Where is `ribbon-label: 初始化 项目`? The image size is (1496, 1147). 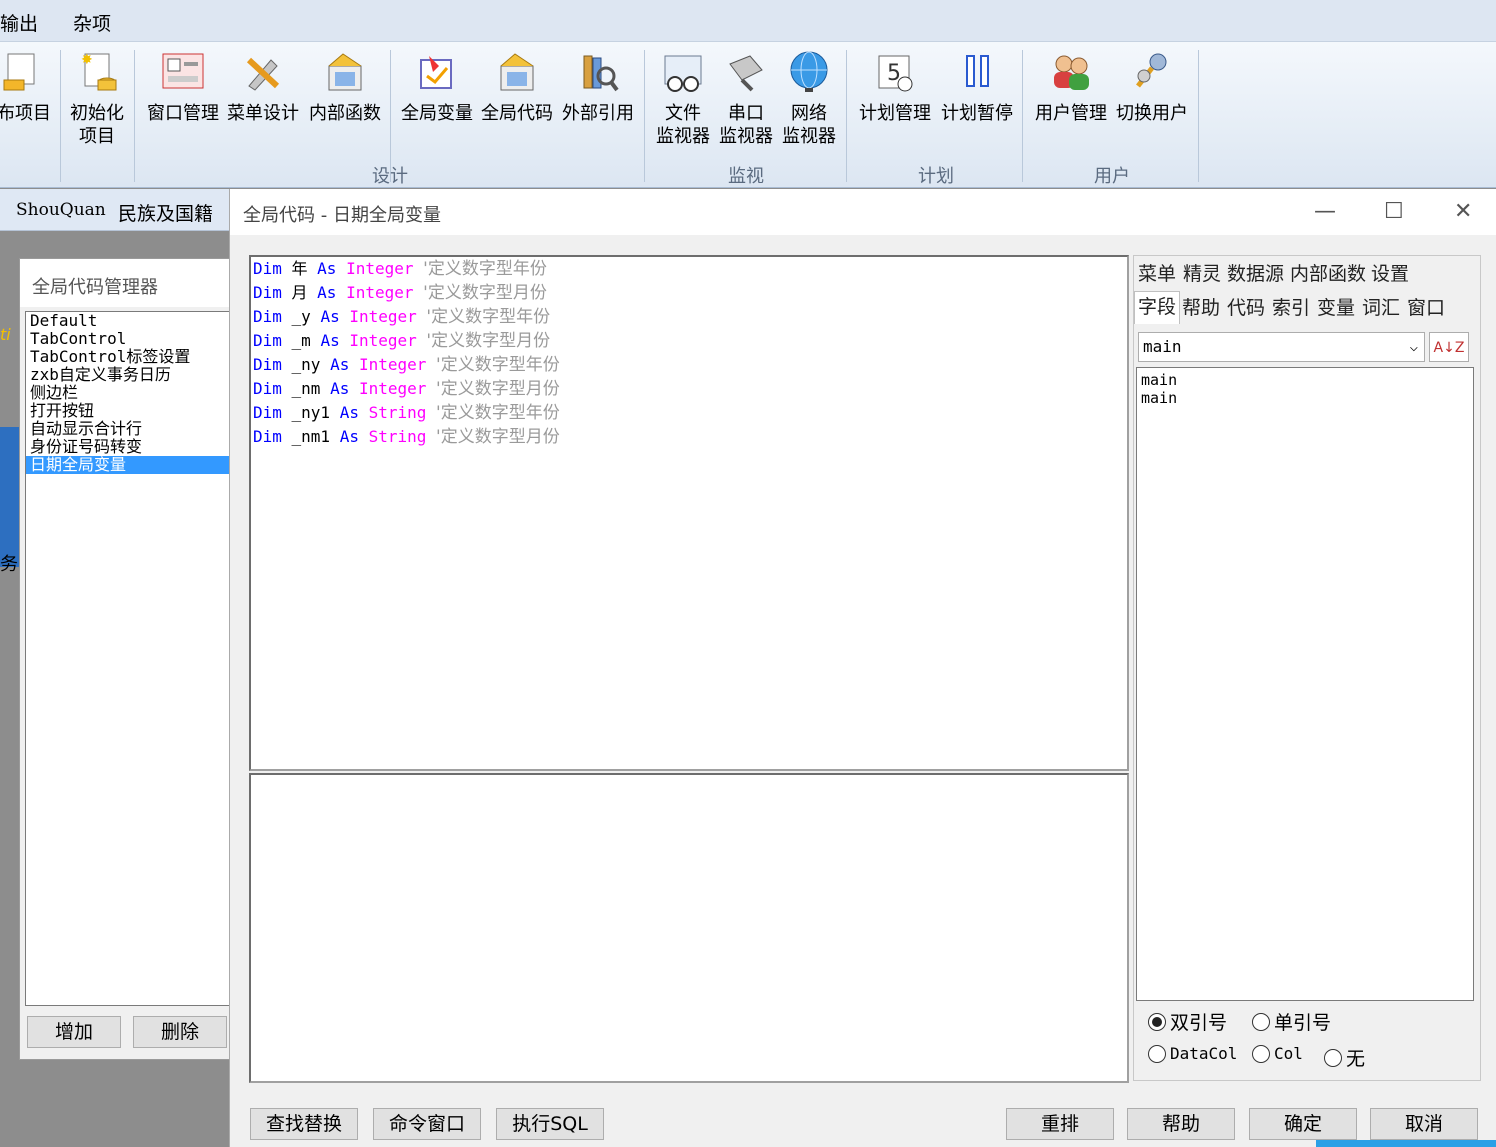
ribbon-label: 初始化 项目 is located at coordinates (97, 125).